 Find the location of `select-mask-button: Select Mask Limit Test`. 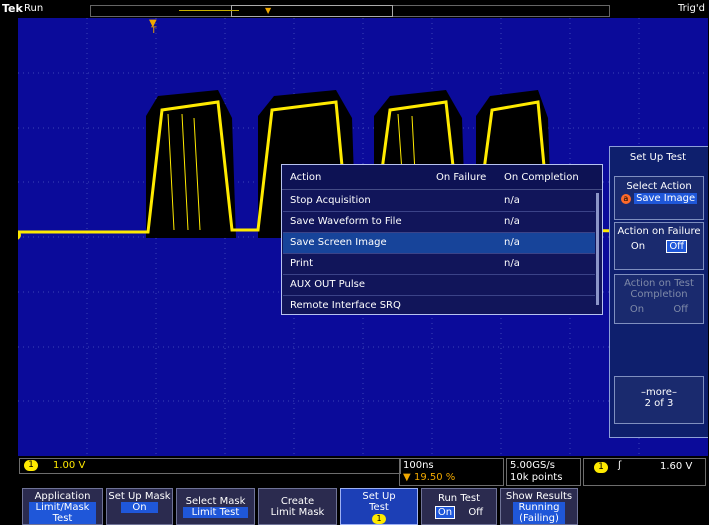

select-mask-button: Select Mask Limit Test is located at coordinates (215, 506).